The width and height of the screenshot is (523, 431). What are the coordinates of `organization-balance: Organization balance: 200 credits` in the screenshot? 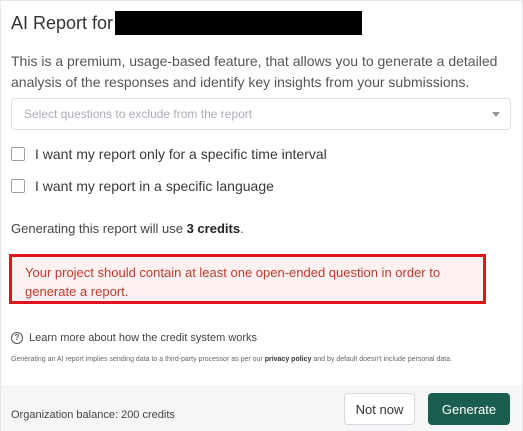 It's located at (93, 415).